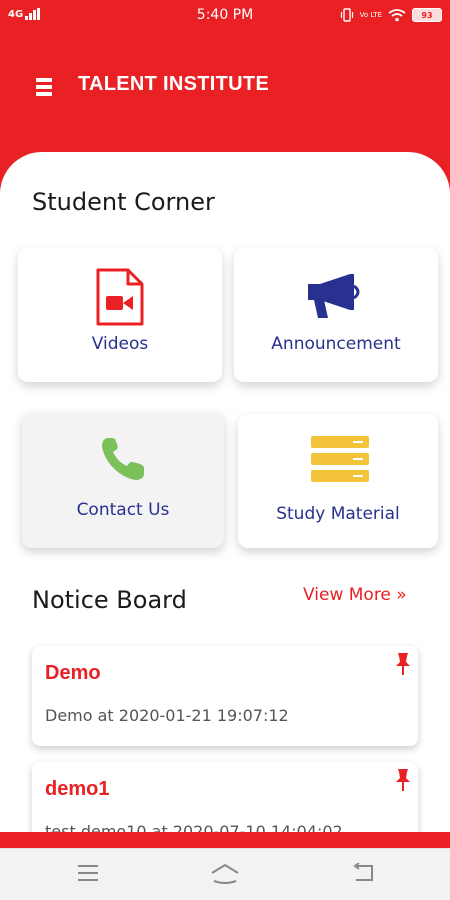 The height and width of the screenshot is (900, 450). Describe the element at coordinates (397, 14) in the screenshot. I see `wifi-icon` at that location.